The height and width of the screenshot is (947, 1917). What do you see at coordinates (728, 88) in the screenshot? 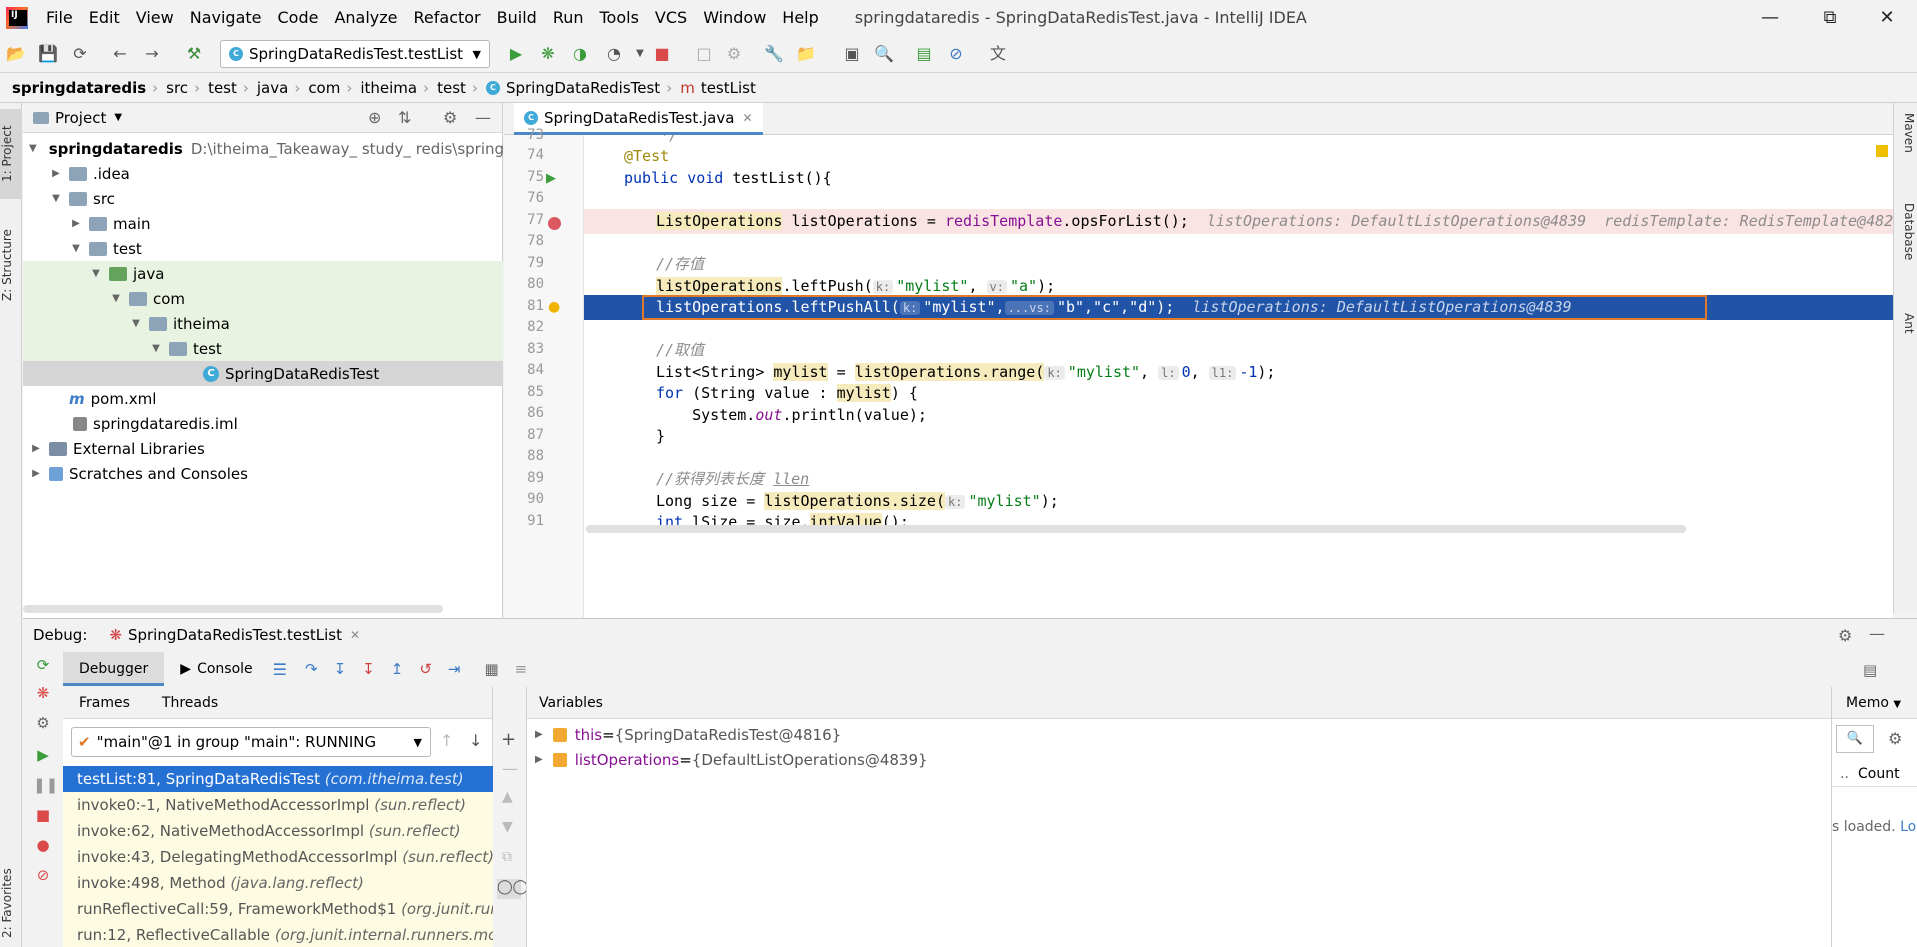
I see `breadcrumb-method: testList` at bounding box center [728, 88].